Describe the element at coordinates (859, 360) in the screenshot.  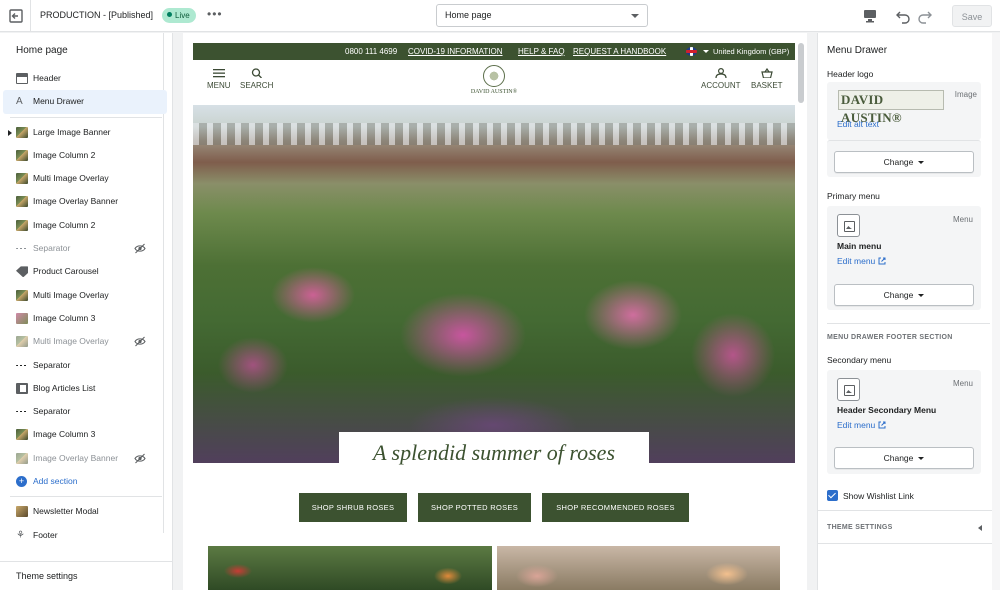
I see `secondary-menu-label: Secondary menu` at that location.